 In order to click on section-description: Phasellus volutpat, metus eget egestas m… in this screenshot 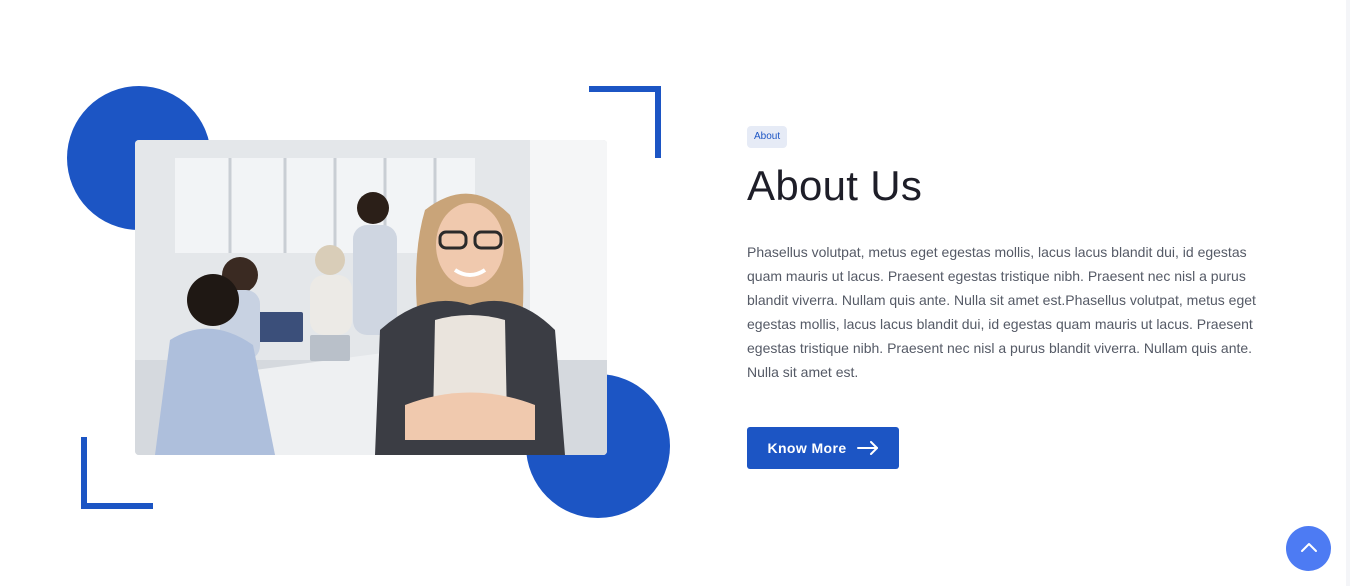, I will do `click(1001, 312)`.